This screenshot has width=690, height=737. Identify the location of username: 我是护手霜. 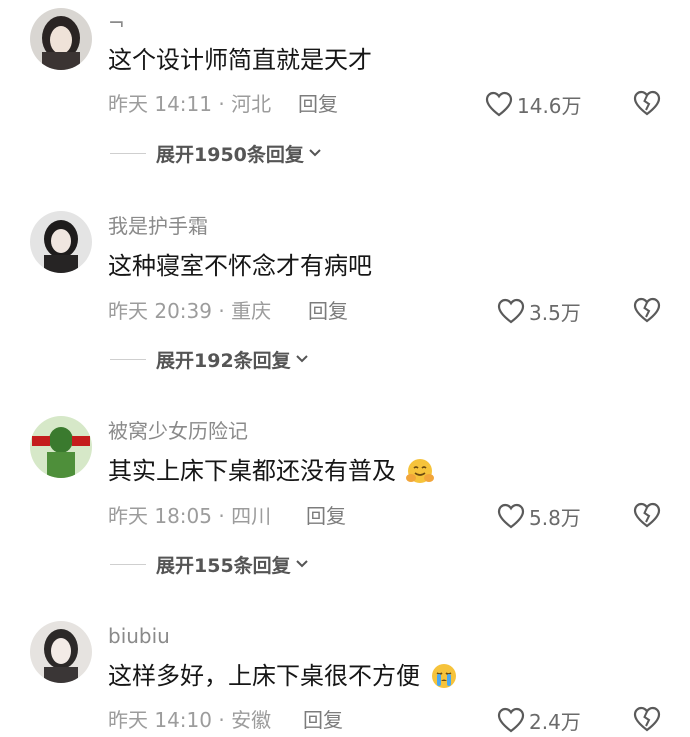
(158, 226).